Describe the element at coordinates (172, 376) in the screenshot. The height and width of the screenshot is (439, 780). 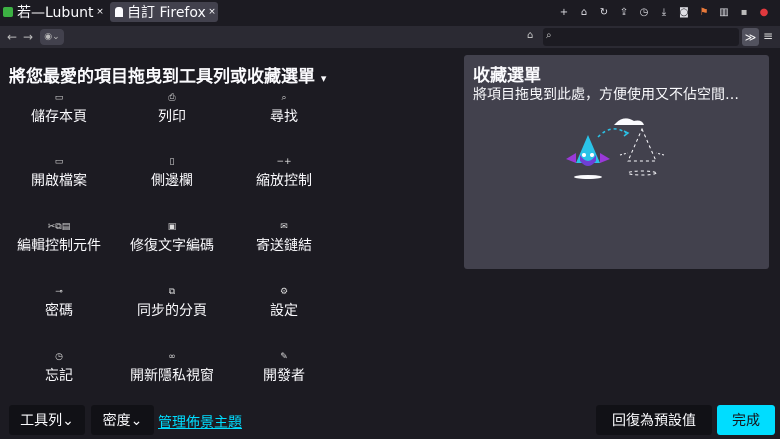
I see `item-label: 開新隱私視窗` at that location.